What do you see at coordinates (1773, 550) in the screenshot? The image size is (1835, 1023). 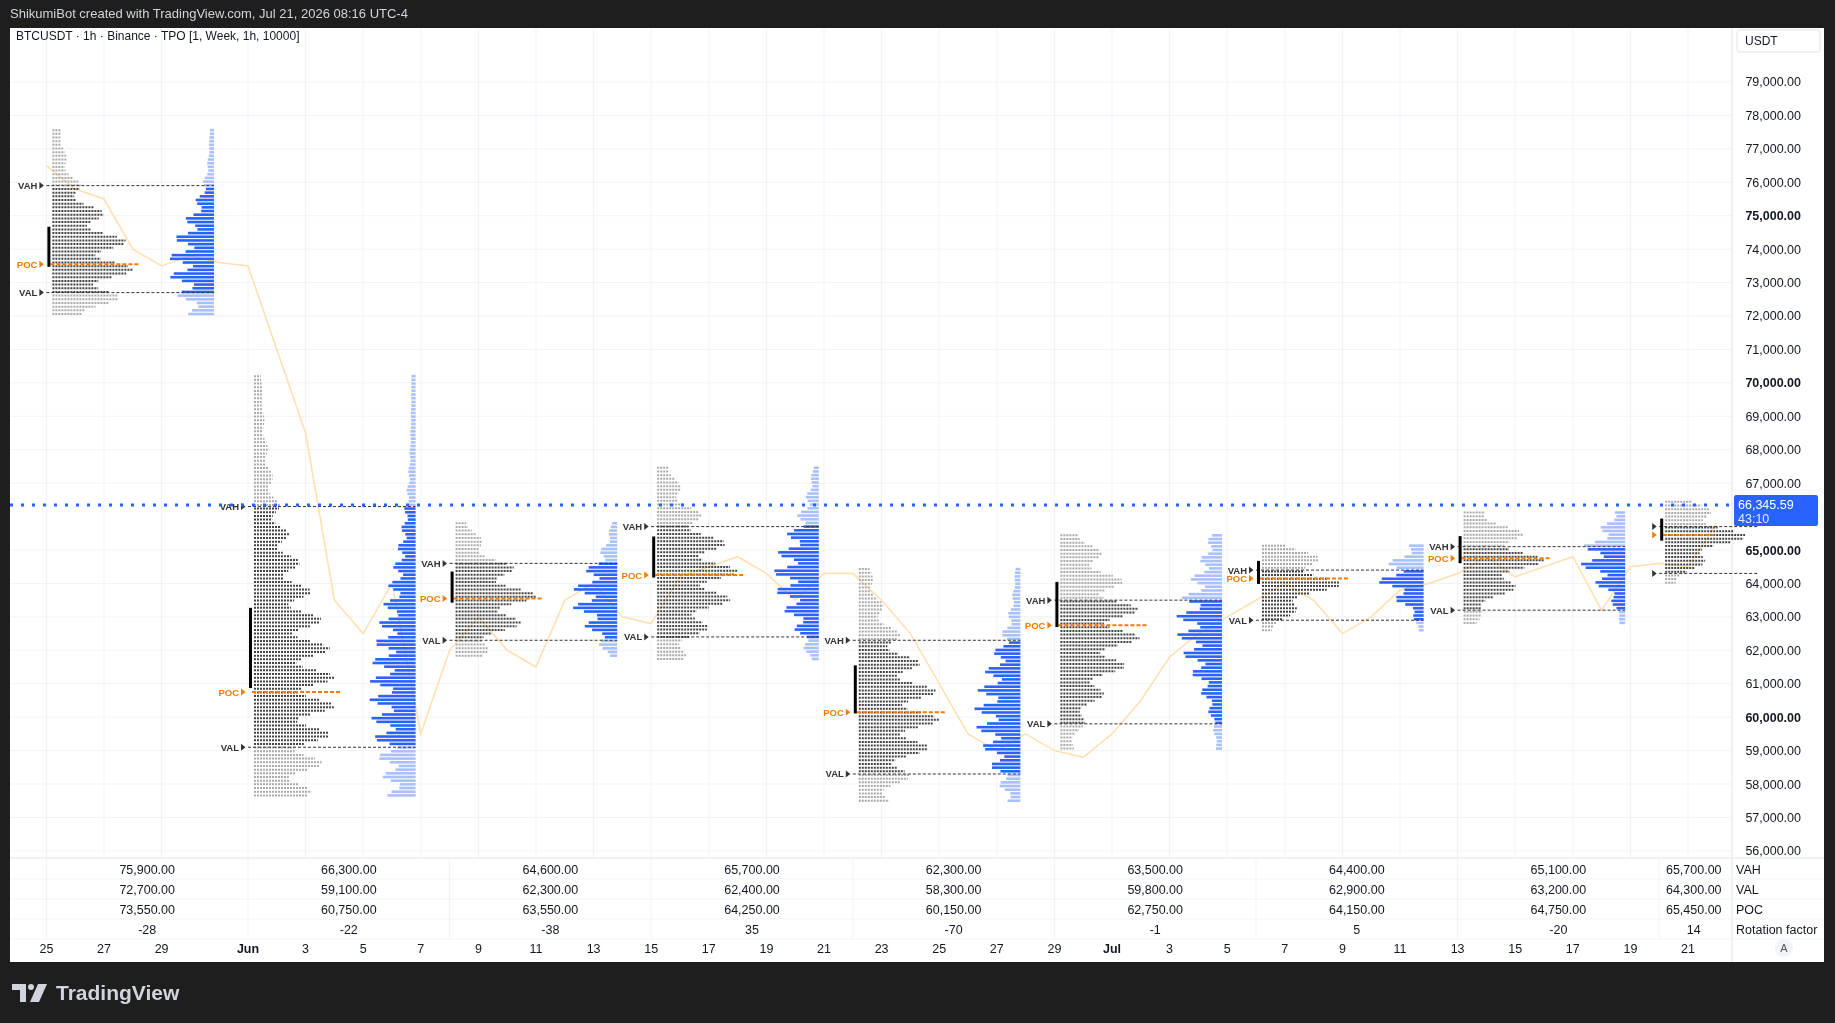 I see `price-tick-label: 65,000.00` at bounding box center [1773, 550].